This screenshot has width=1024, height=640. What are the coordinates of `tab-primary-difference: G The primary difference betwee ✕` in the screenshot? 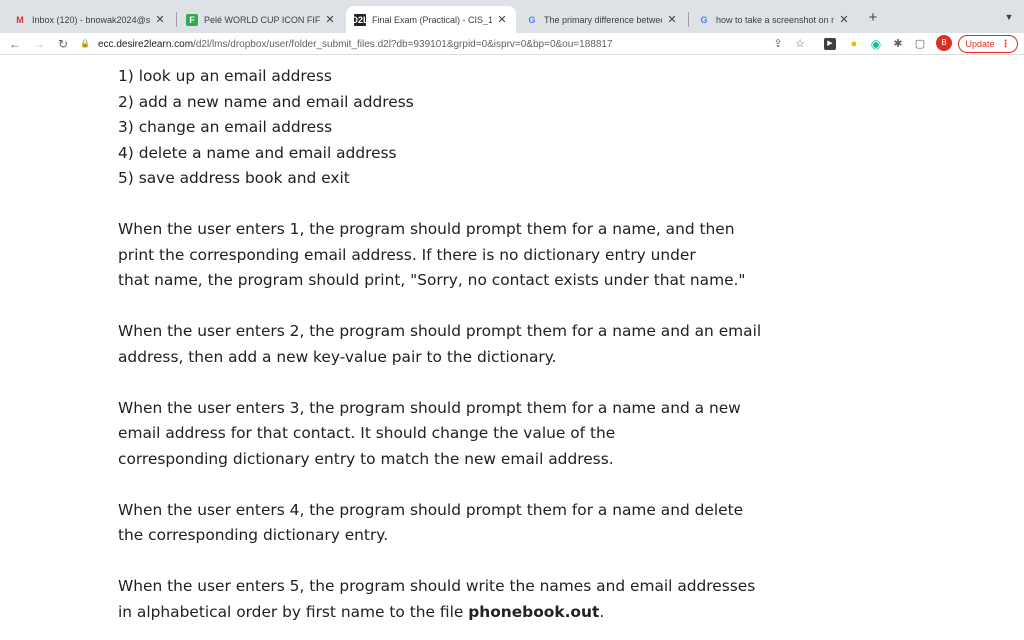 It's located at (602, 19).